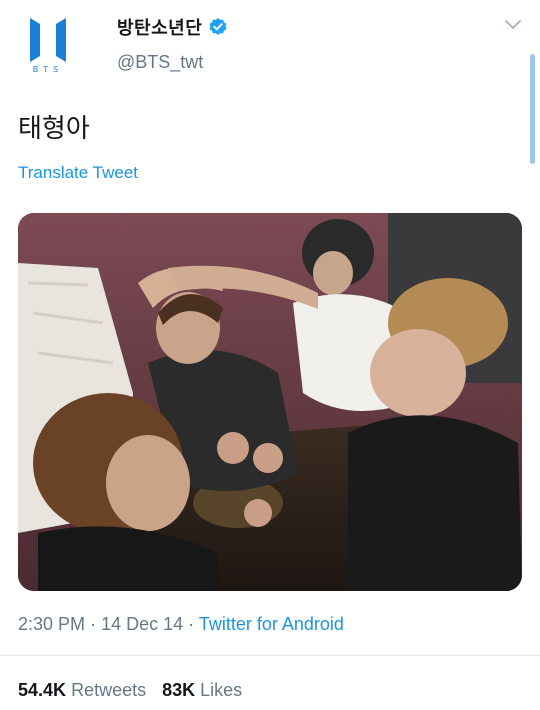  What do you see at coordinates (52, 624) in the screenshot?
I see `tweet-time: 2:30 PM` at bounding box center [52, 624].